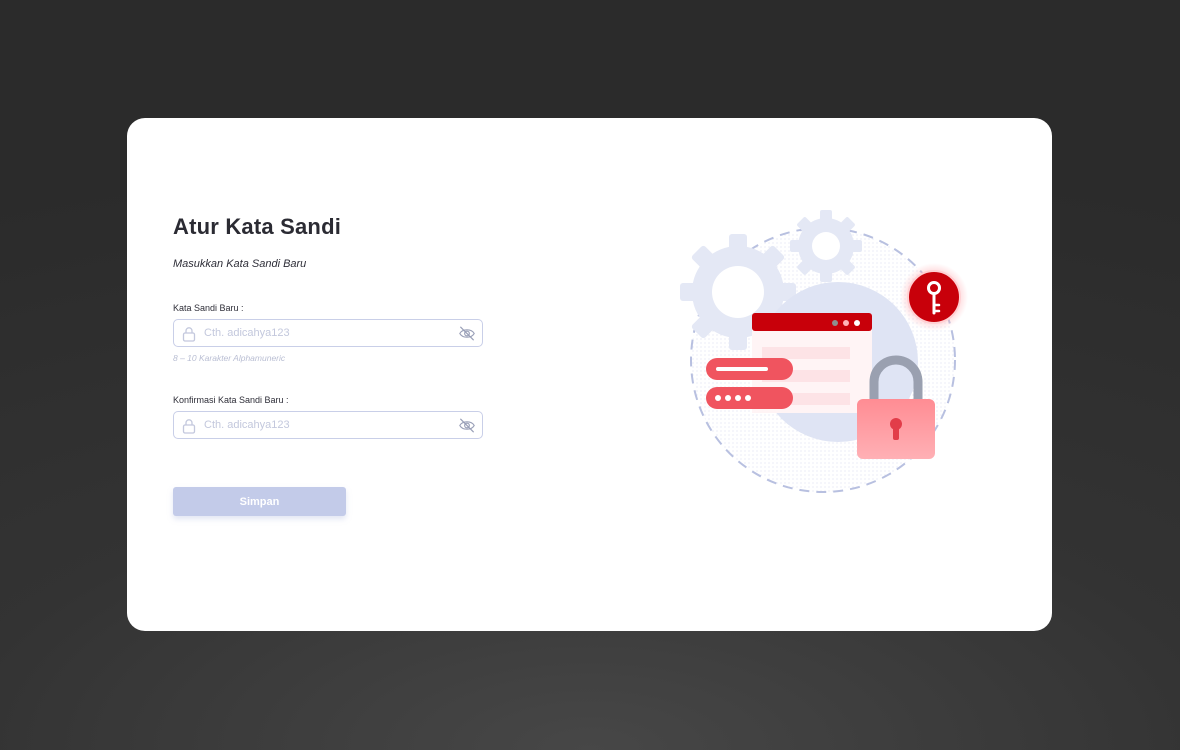 The image size is (1180, 750). Describe the element at coordinates (257, 226) in the screenshot. I see `page-title: Atur Kata Sandi` at that location.